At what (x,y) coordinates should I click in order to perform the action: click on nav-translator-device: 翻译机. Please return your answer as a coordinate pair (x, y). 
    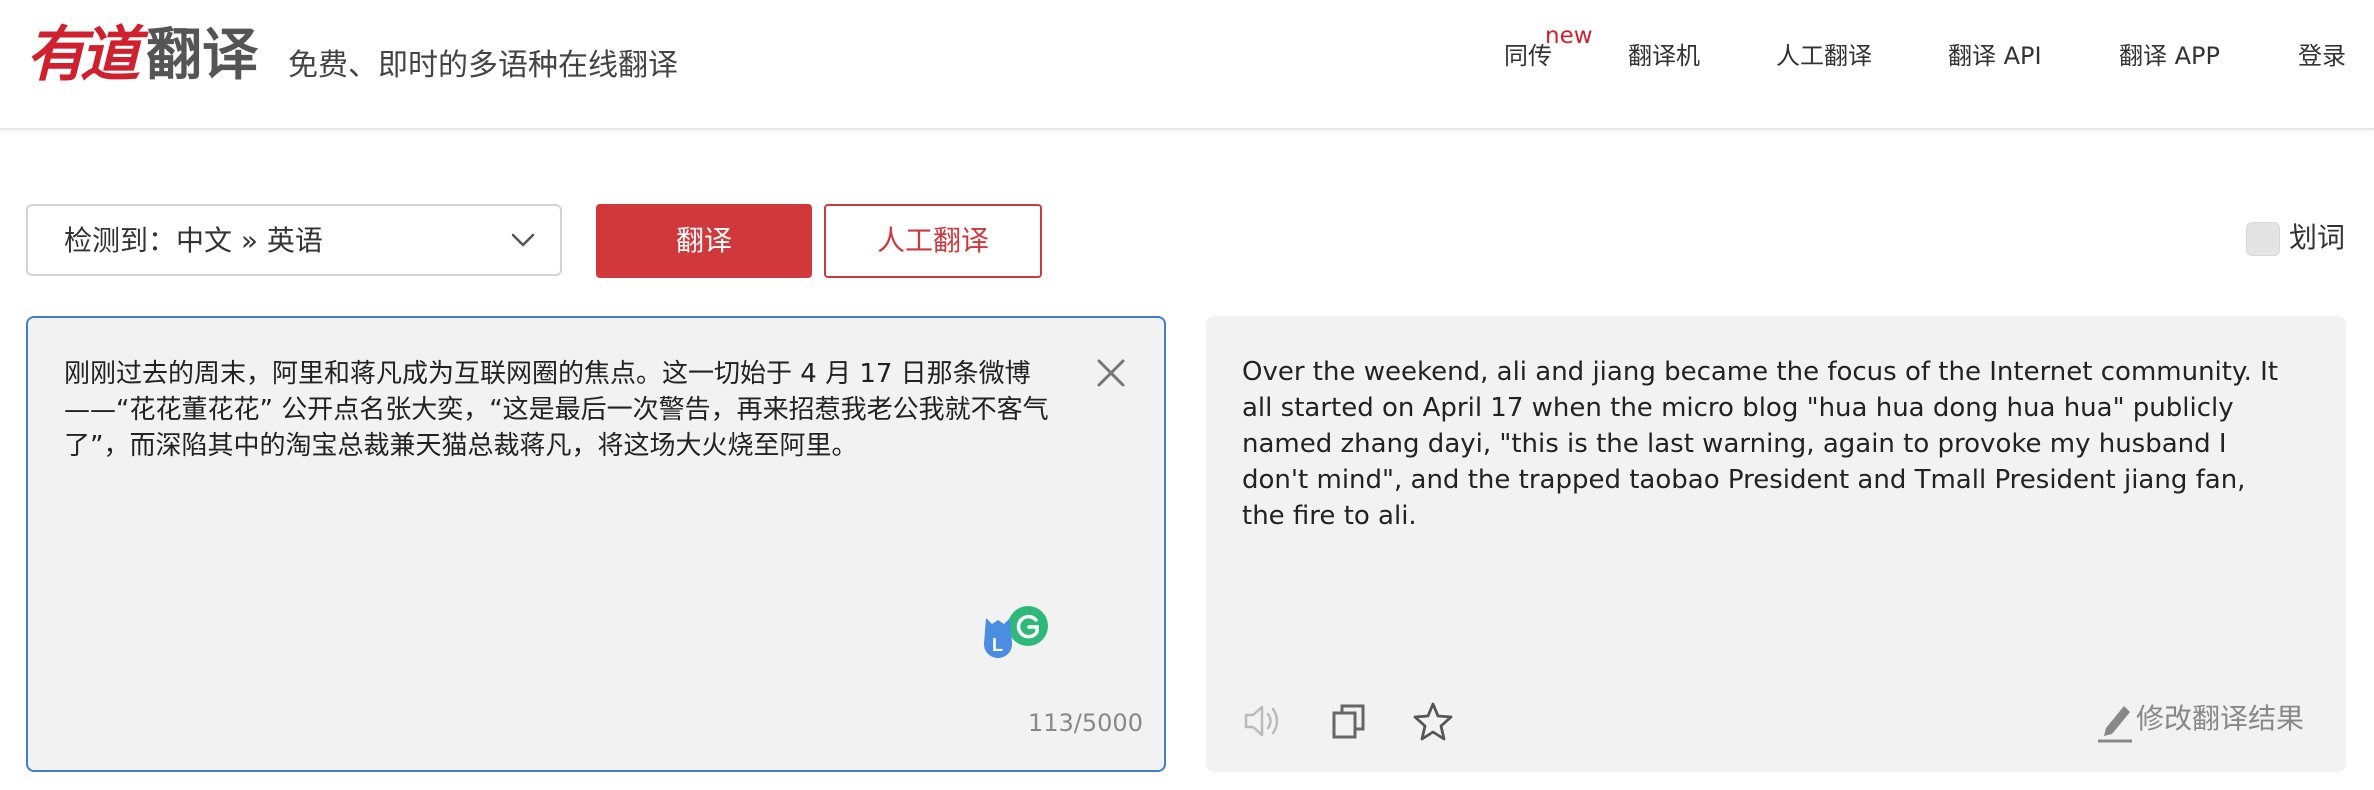
    Looking at the image, I should click on (1664, 56).